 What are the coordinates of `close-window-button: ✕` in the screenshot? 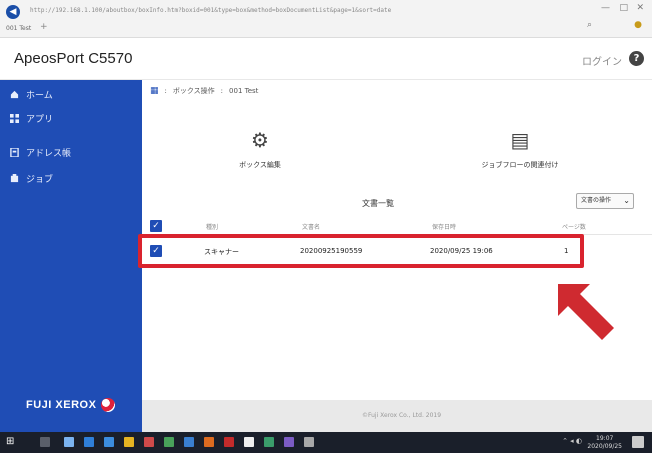 It's located at (640, 8).